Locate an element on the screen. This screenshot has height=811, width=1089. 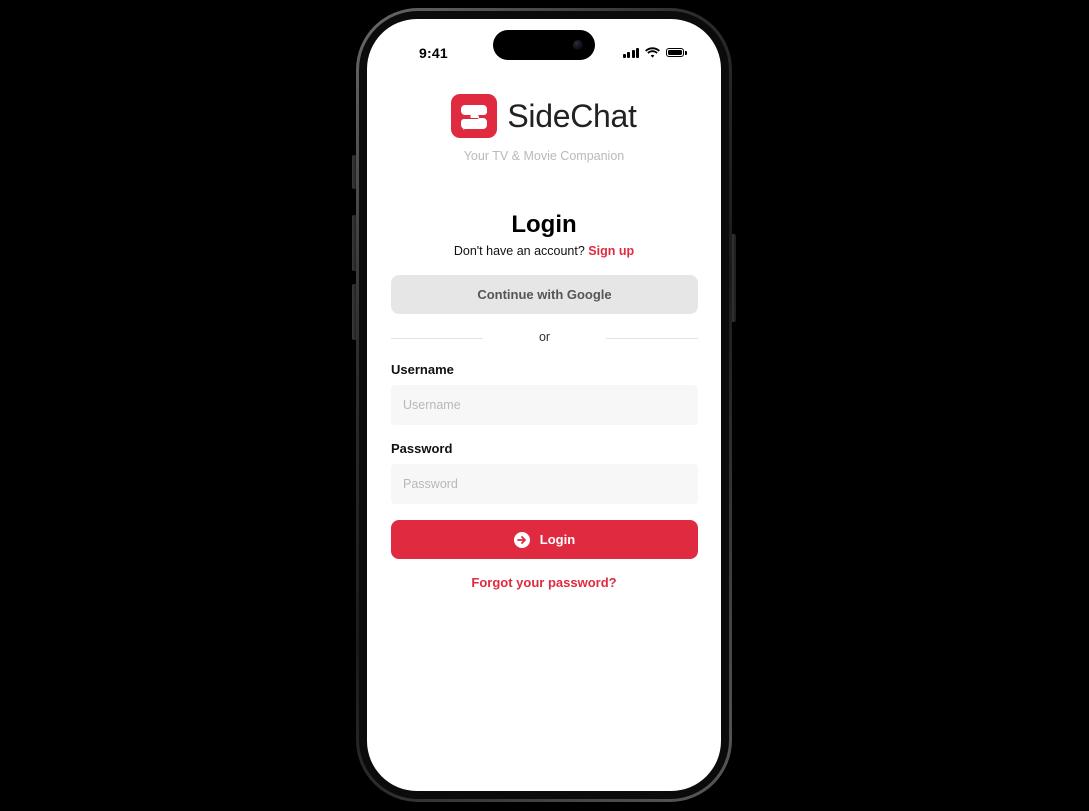
brand-name: SideChat is located at coordinates (572, 115).